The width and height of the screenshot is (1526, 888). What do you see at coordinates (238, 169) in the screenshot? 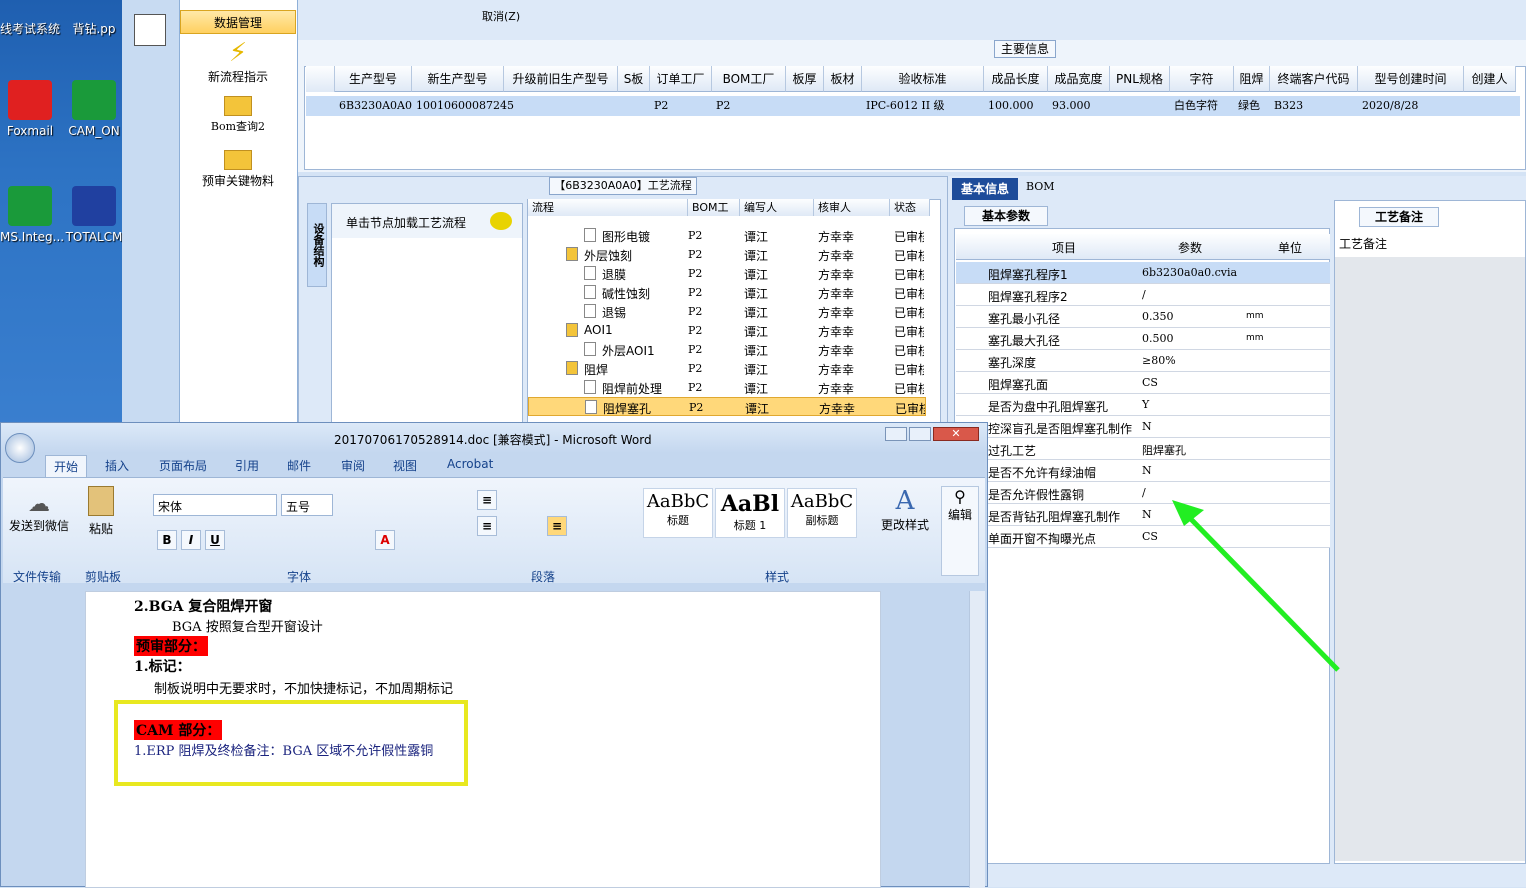
I see `nav-item-prereview-materials: 预审关键物料` at bounding box center [238, 169].